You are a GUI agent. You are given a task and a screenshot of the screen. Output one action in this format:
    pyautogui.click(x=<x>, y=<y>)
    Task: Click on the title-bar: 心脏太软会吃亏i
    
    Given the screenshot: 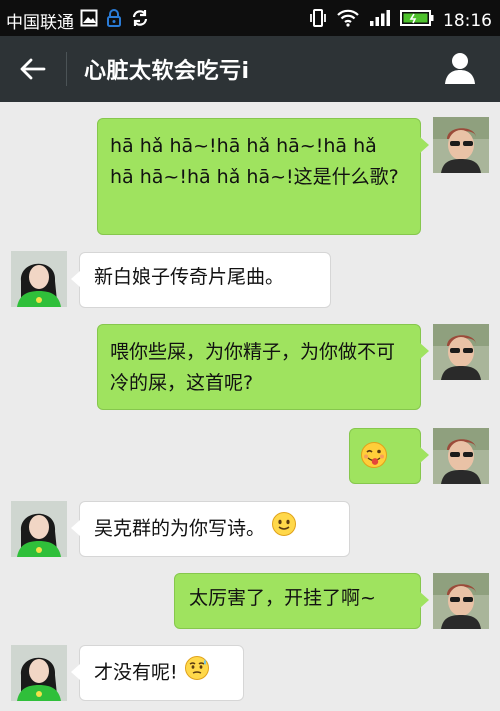 What is the action you would take?
    pyautogui.click(x=250, y=69)
    